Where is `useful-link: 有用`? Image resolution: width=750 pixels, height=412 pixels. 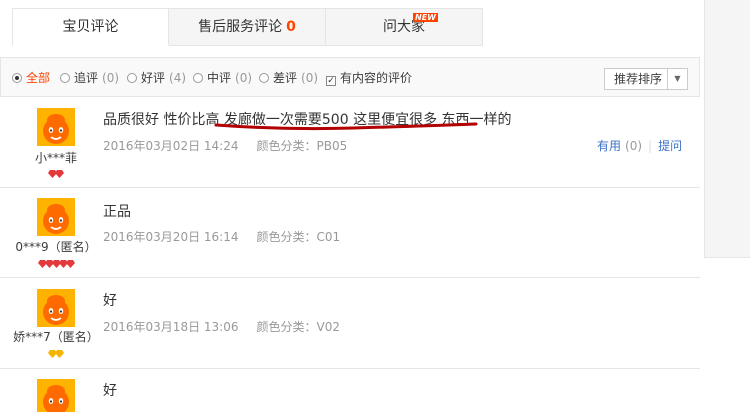 useful-link: 有用 is located at coordinates (609, 146).